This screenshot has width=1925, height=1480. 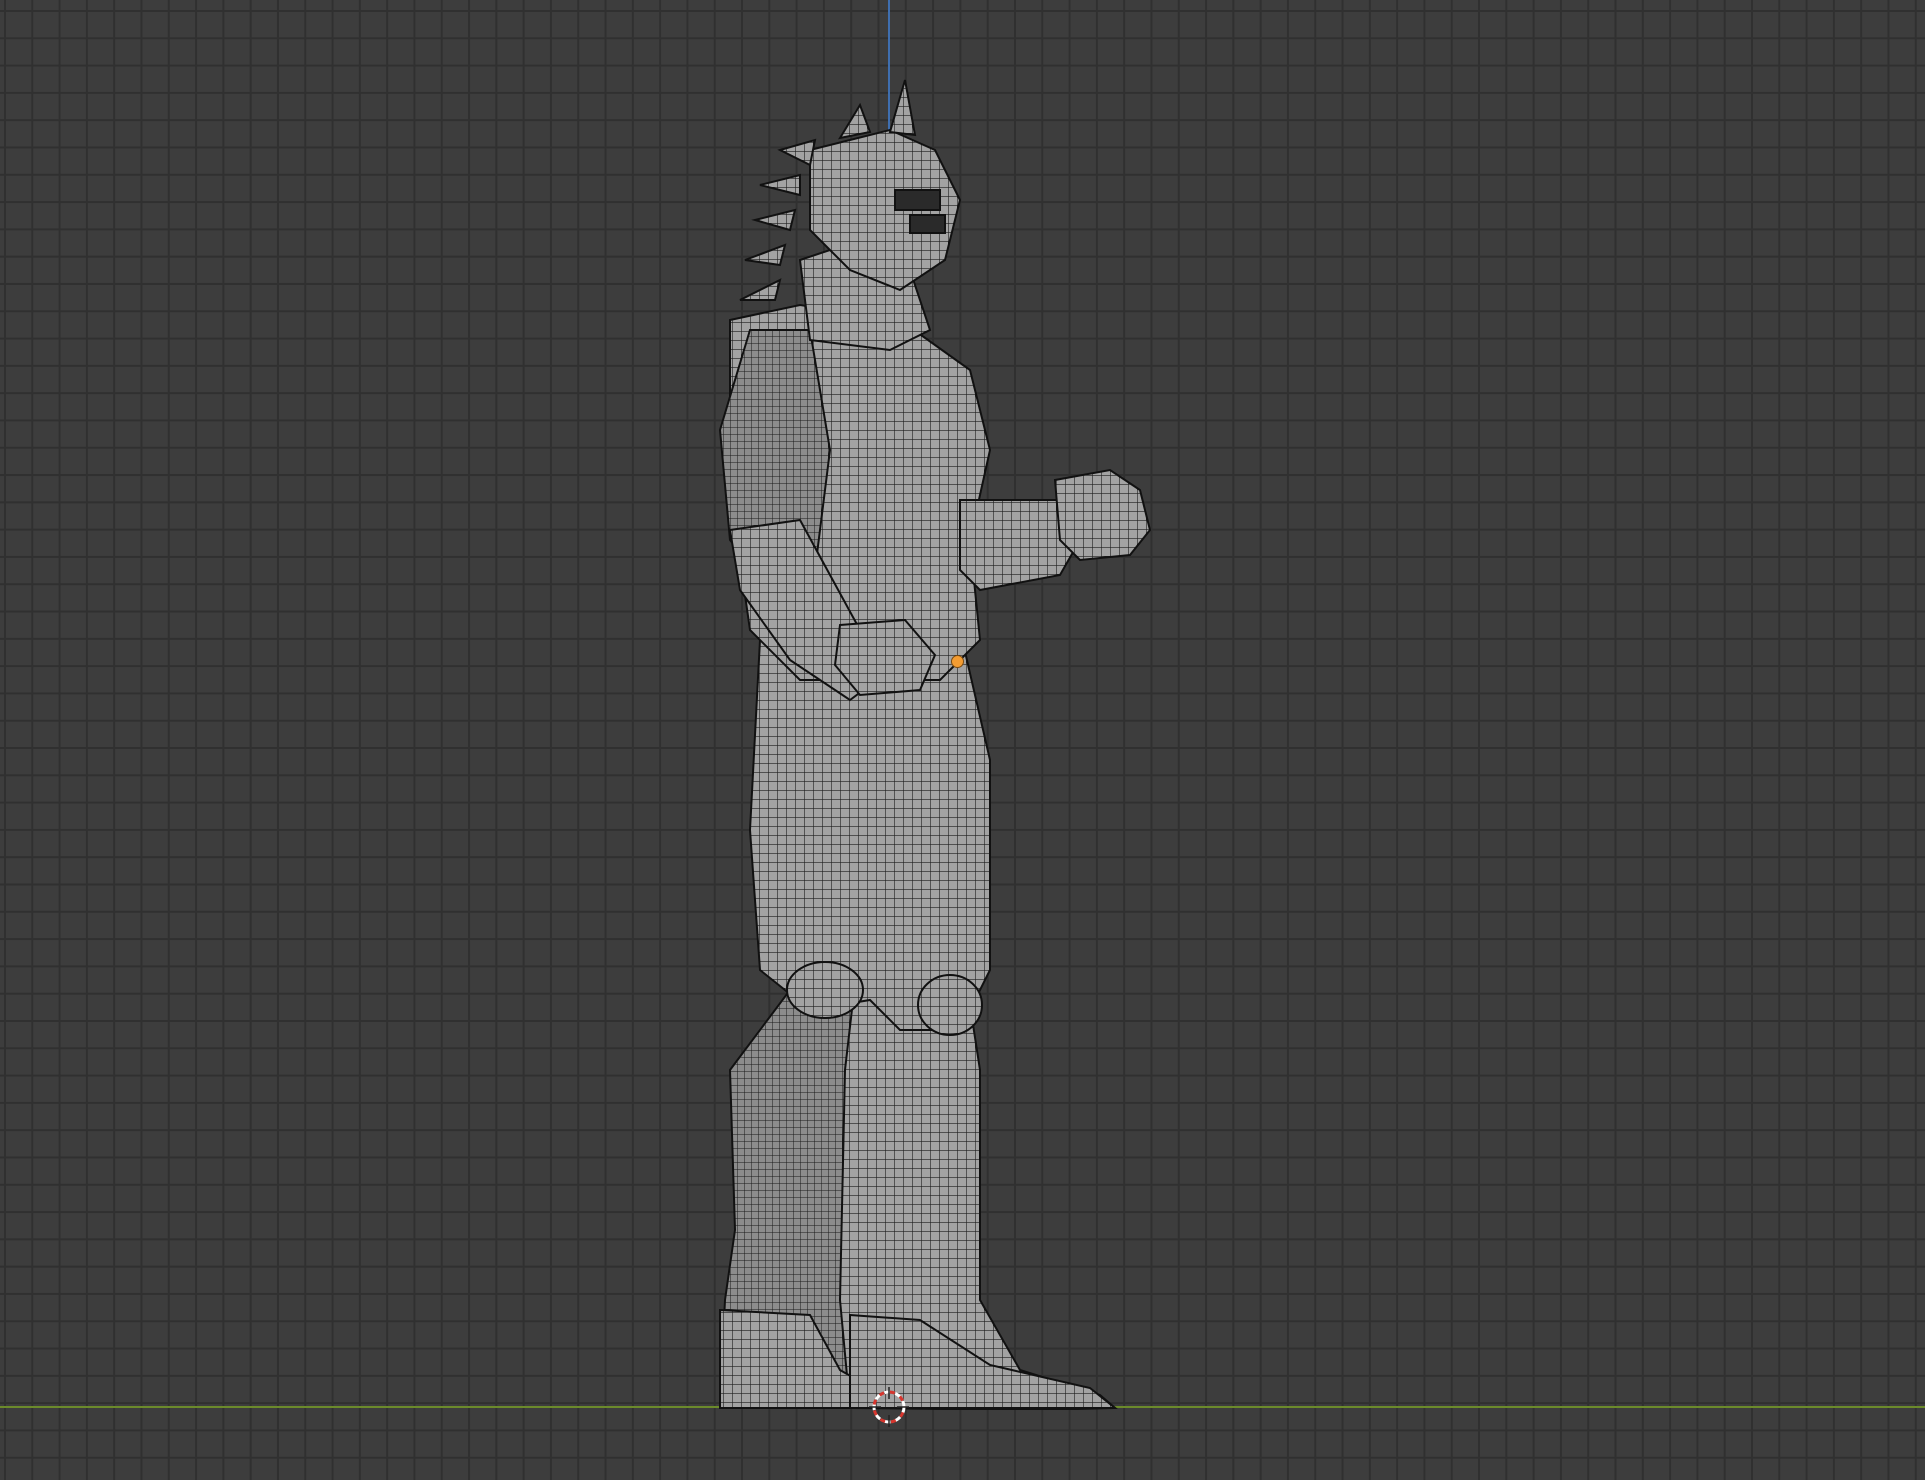 What do you see at coordinates (889, 1407) in the screenshot?
I see `3d-cursor-icon` at bounding box center [889, 1407].